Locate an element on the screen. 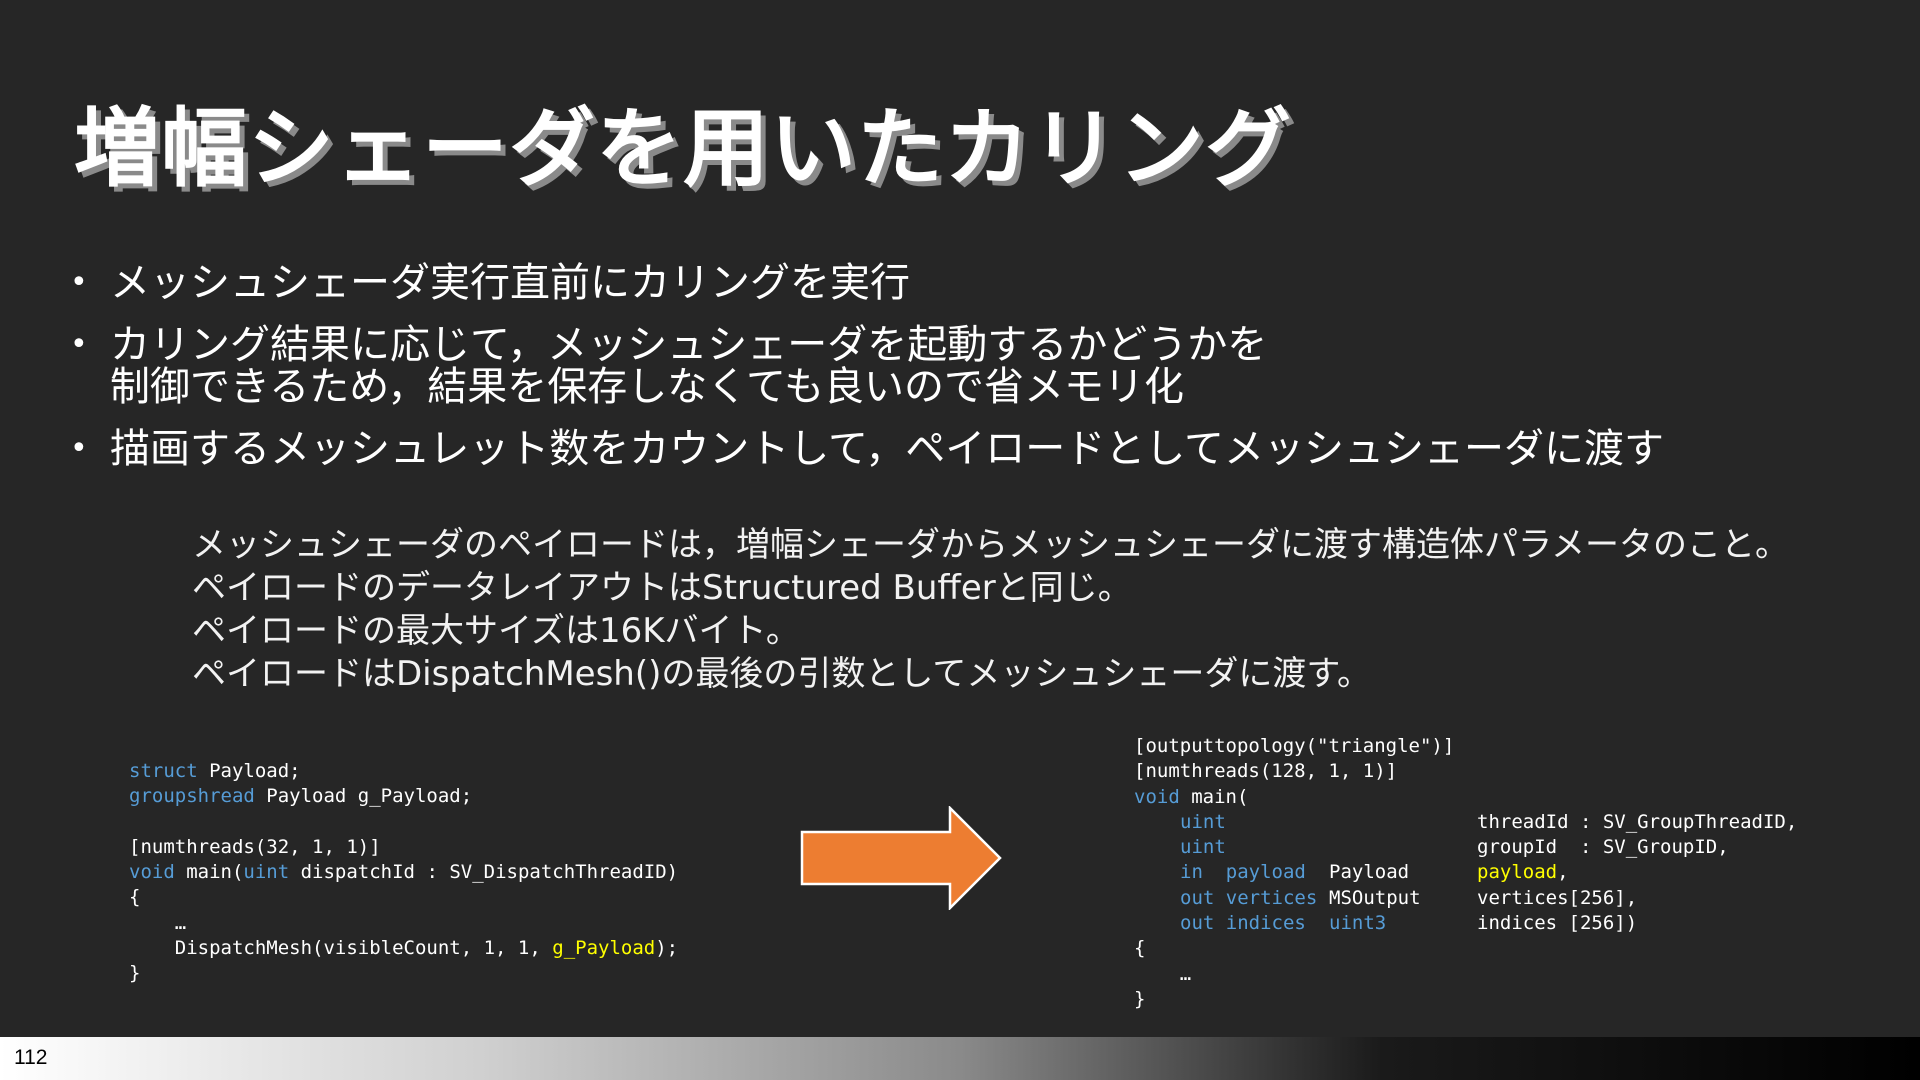 The width and height of the screenshot is (1920, 1080). code-text: DispatchMesh(visibleCount, 1, 1, is located at coordinates (341, 948).